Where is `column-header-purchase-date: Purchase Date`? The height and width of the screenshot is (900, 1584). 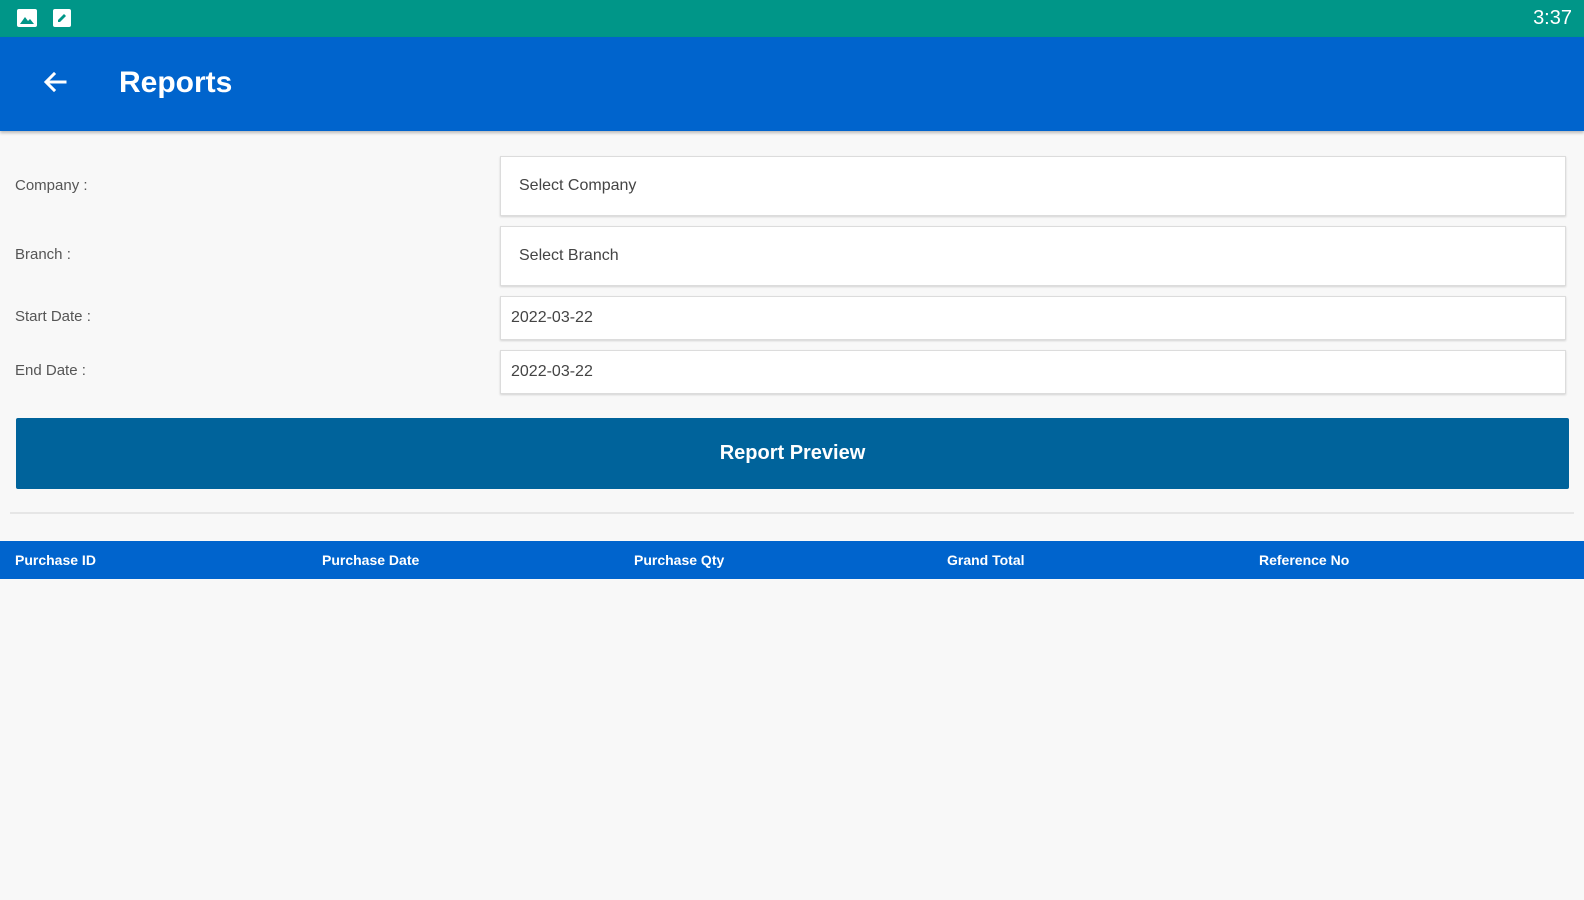
column-header-purchase-date: Purchase Date is located at coordinates (371, 560).